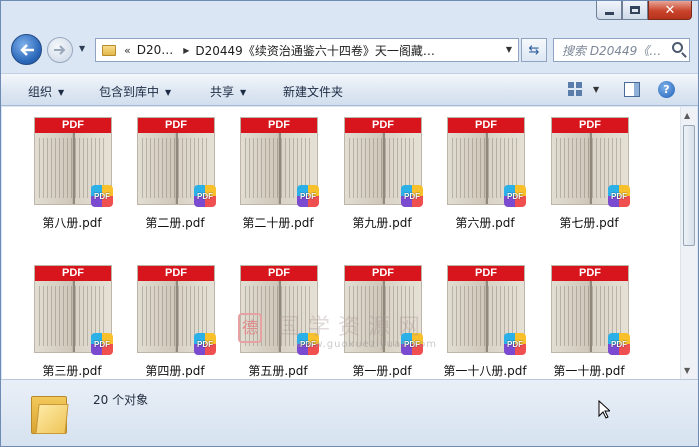 This screenshot has height=447, width=699. What do you see at coordinates (589, 371) in the screenshot?
I see `file-name: 第一十册.pdf` at bounding box center [589, 371].